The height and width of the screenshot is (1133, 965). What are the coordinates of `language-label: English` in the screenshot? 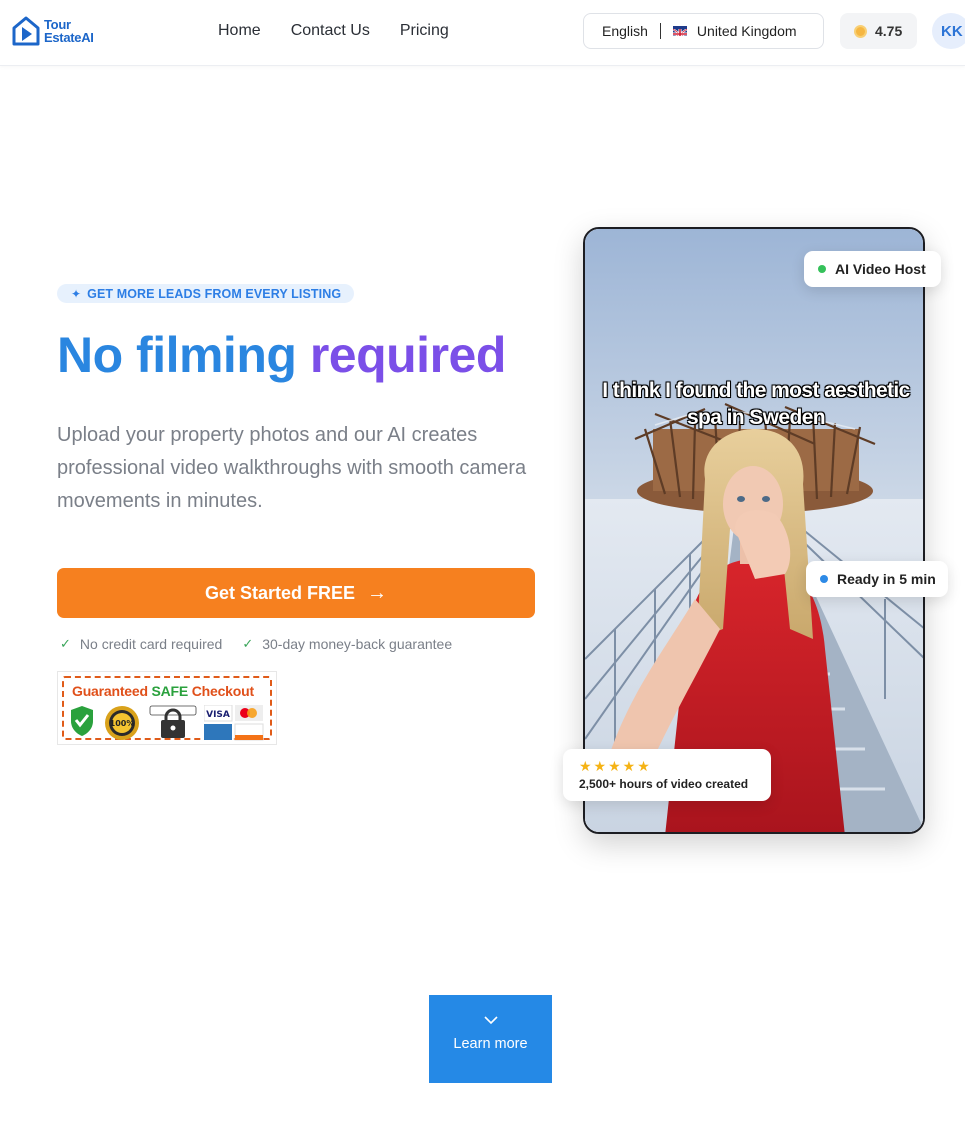 It's located at (625, 31).